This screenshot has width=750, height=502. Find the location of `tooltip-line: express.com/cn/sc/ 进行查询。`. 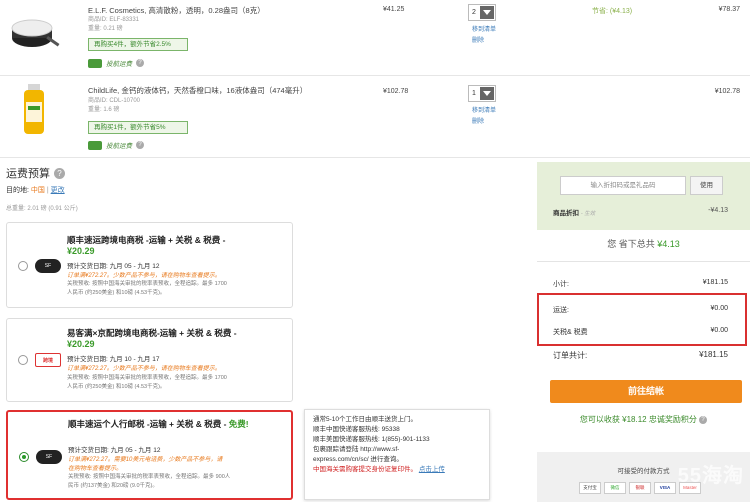

tooltip-line: express.com/cn/sc/ 进行查询。 is located at coordinates (358, 459).